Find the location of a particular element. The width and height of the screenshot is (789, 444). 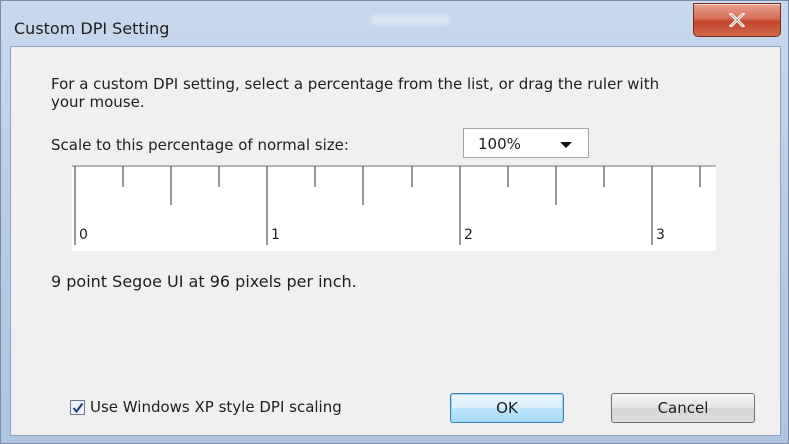

xp-scaling-checkbox is located at coordinates (77, 407).